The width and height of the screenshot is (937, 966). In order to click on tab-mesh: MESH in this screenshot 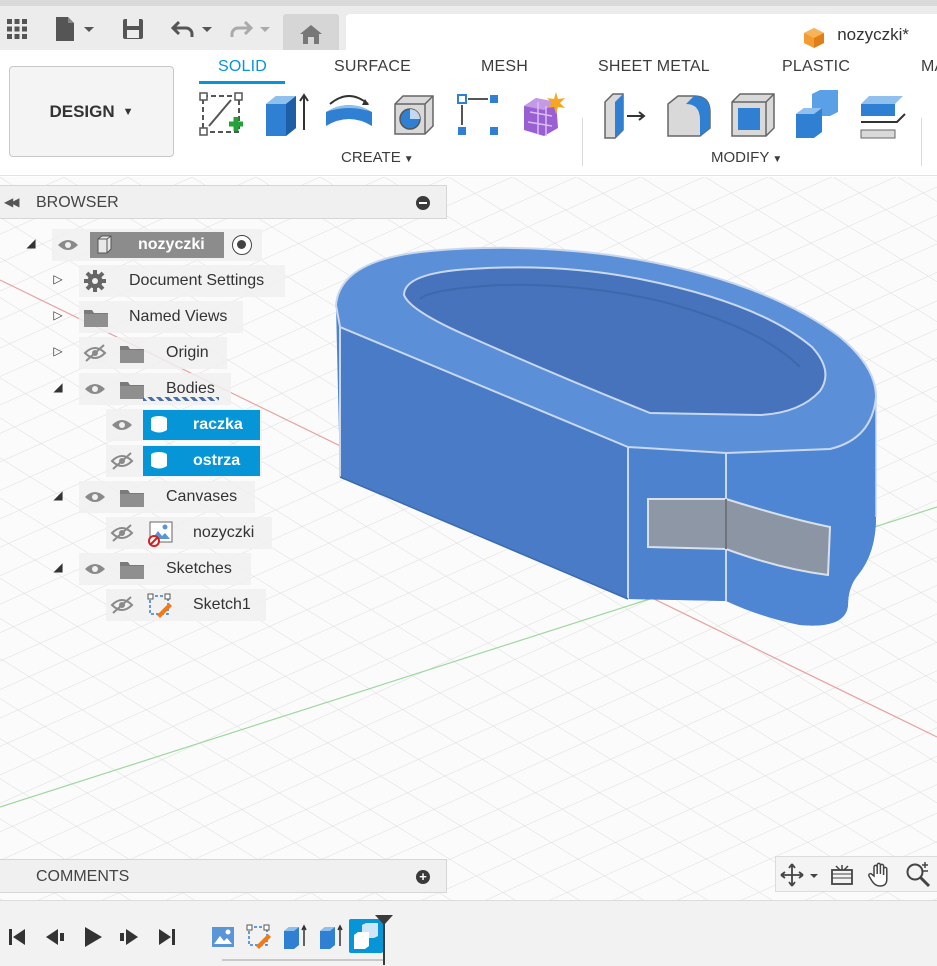, I will do `click(504, 67)`.